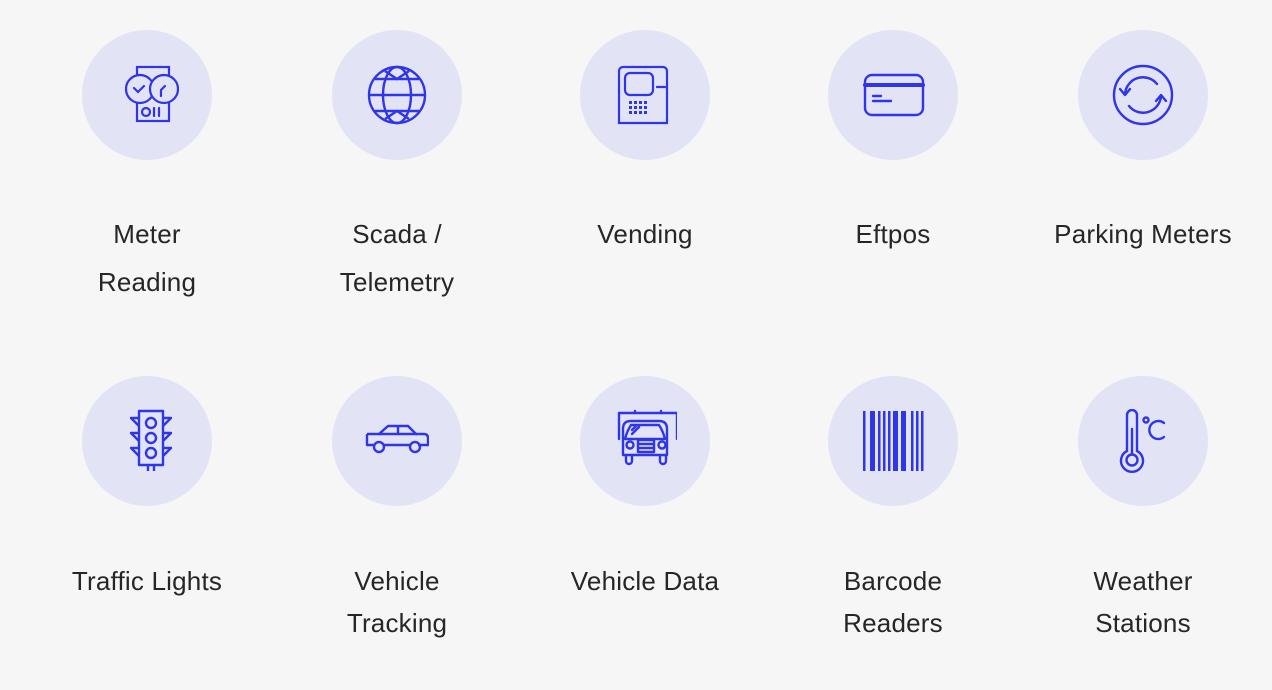 The height and width of the screenshot is (690, 1272). I want to click on tile-vending: Vending, so click(645, 144).